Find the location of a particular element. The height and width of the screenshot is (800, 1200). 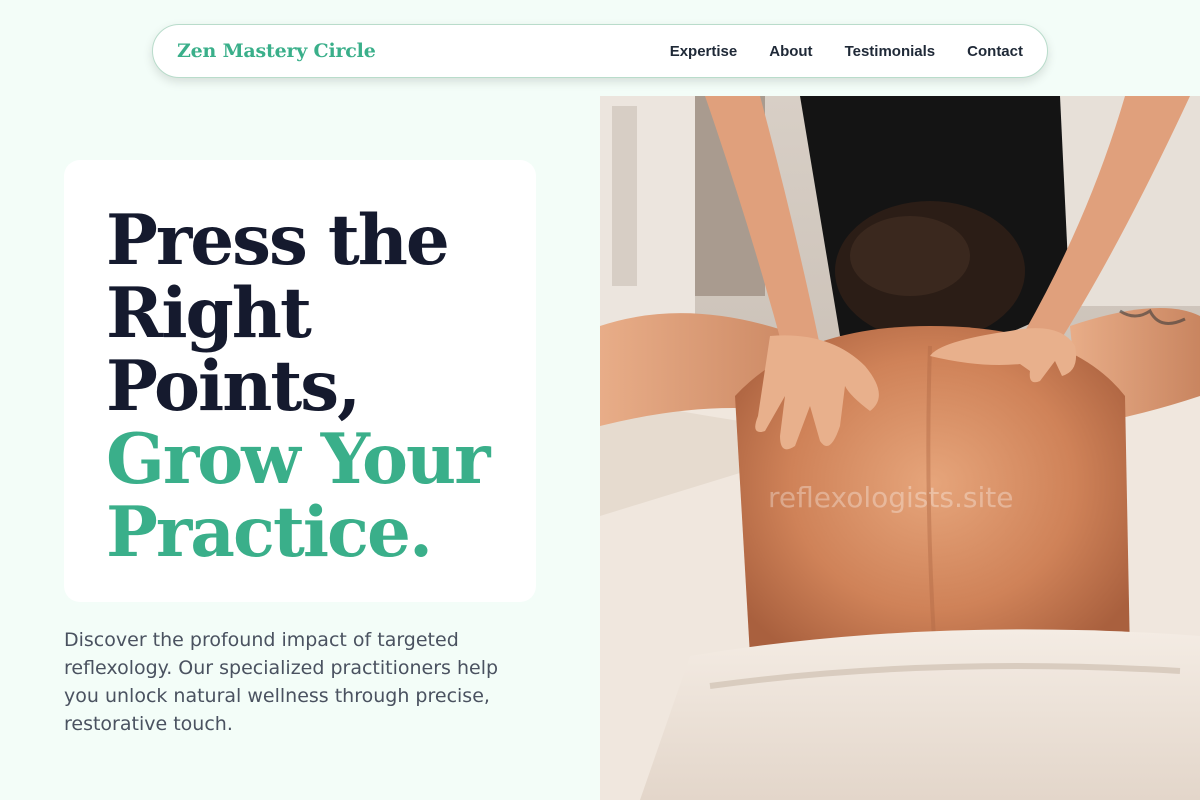

nav-link-testimonials: Testimonials is located at coordinates (890, 51).